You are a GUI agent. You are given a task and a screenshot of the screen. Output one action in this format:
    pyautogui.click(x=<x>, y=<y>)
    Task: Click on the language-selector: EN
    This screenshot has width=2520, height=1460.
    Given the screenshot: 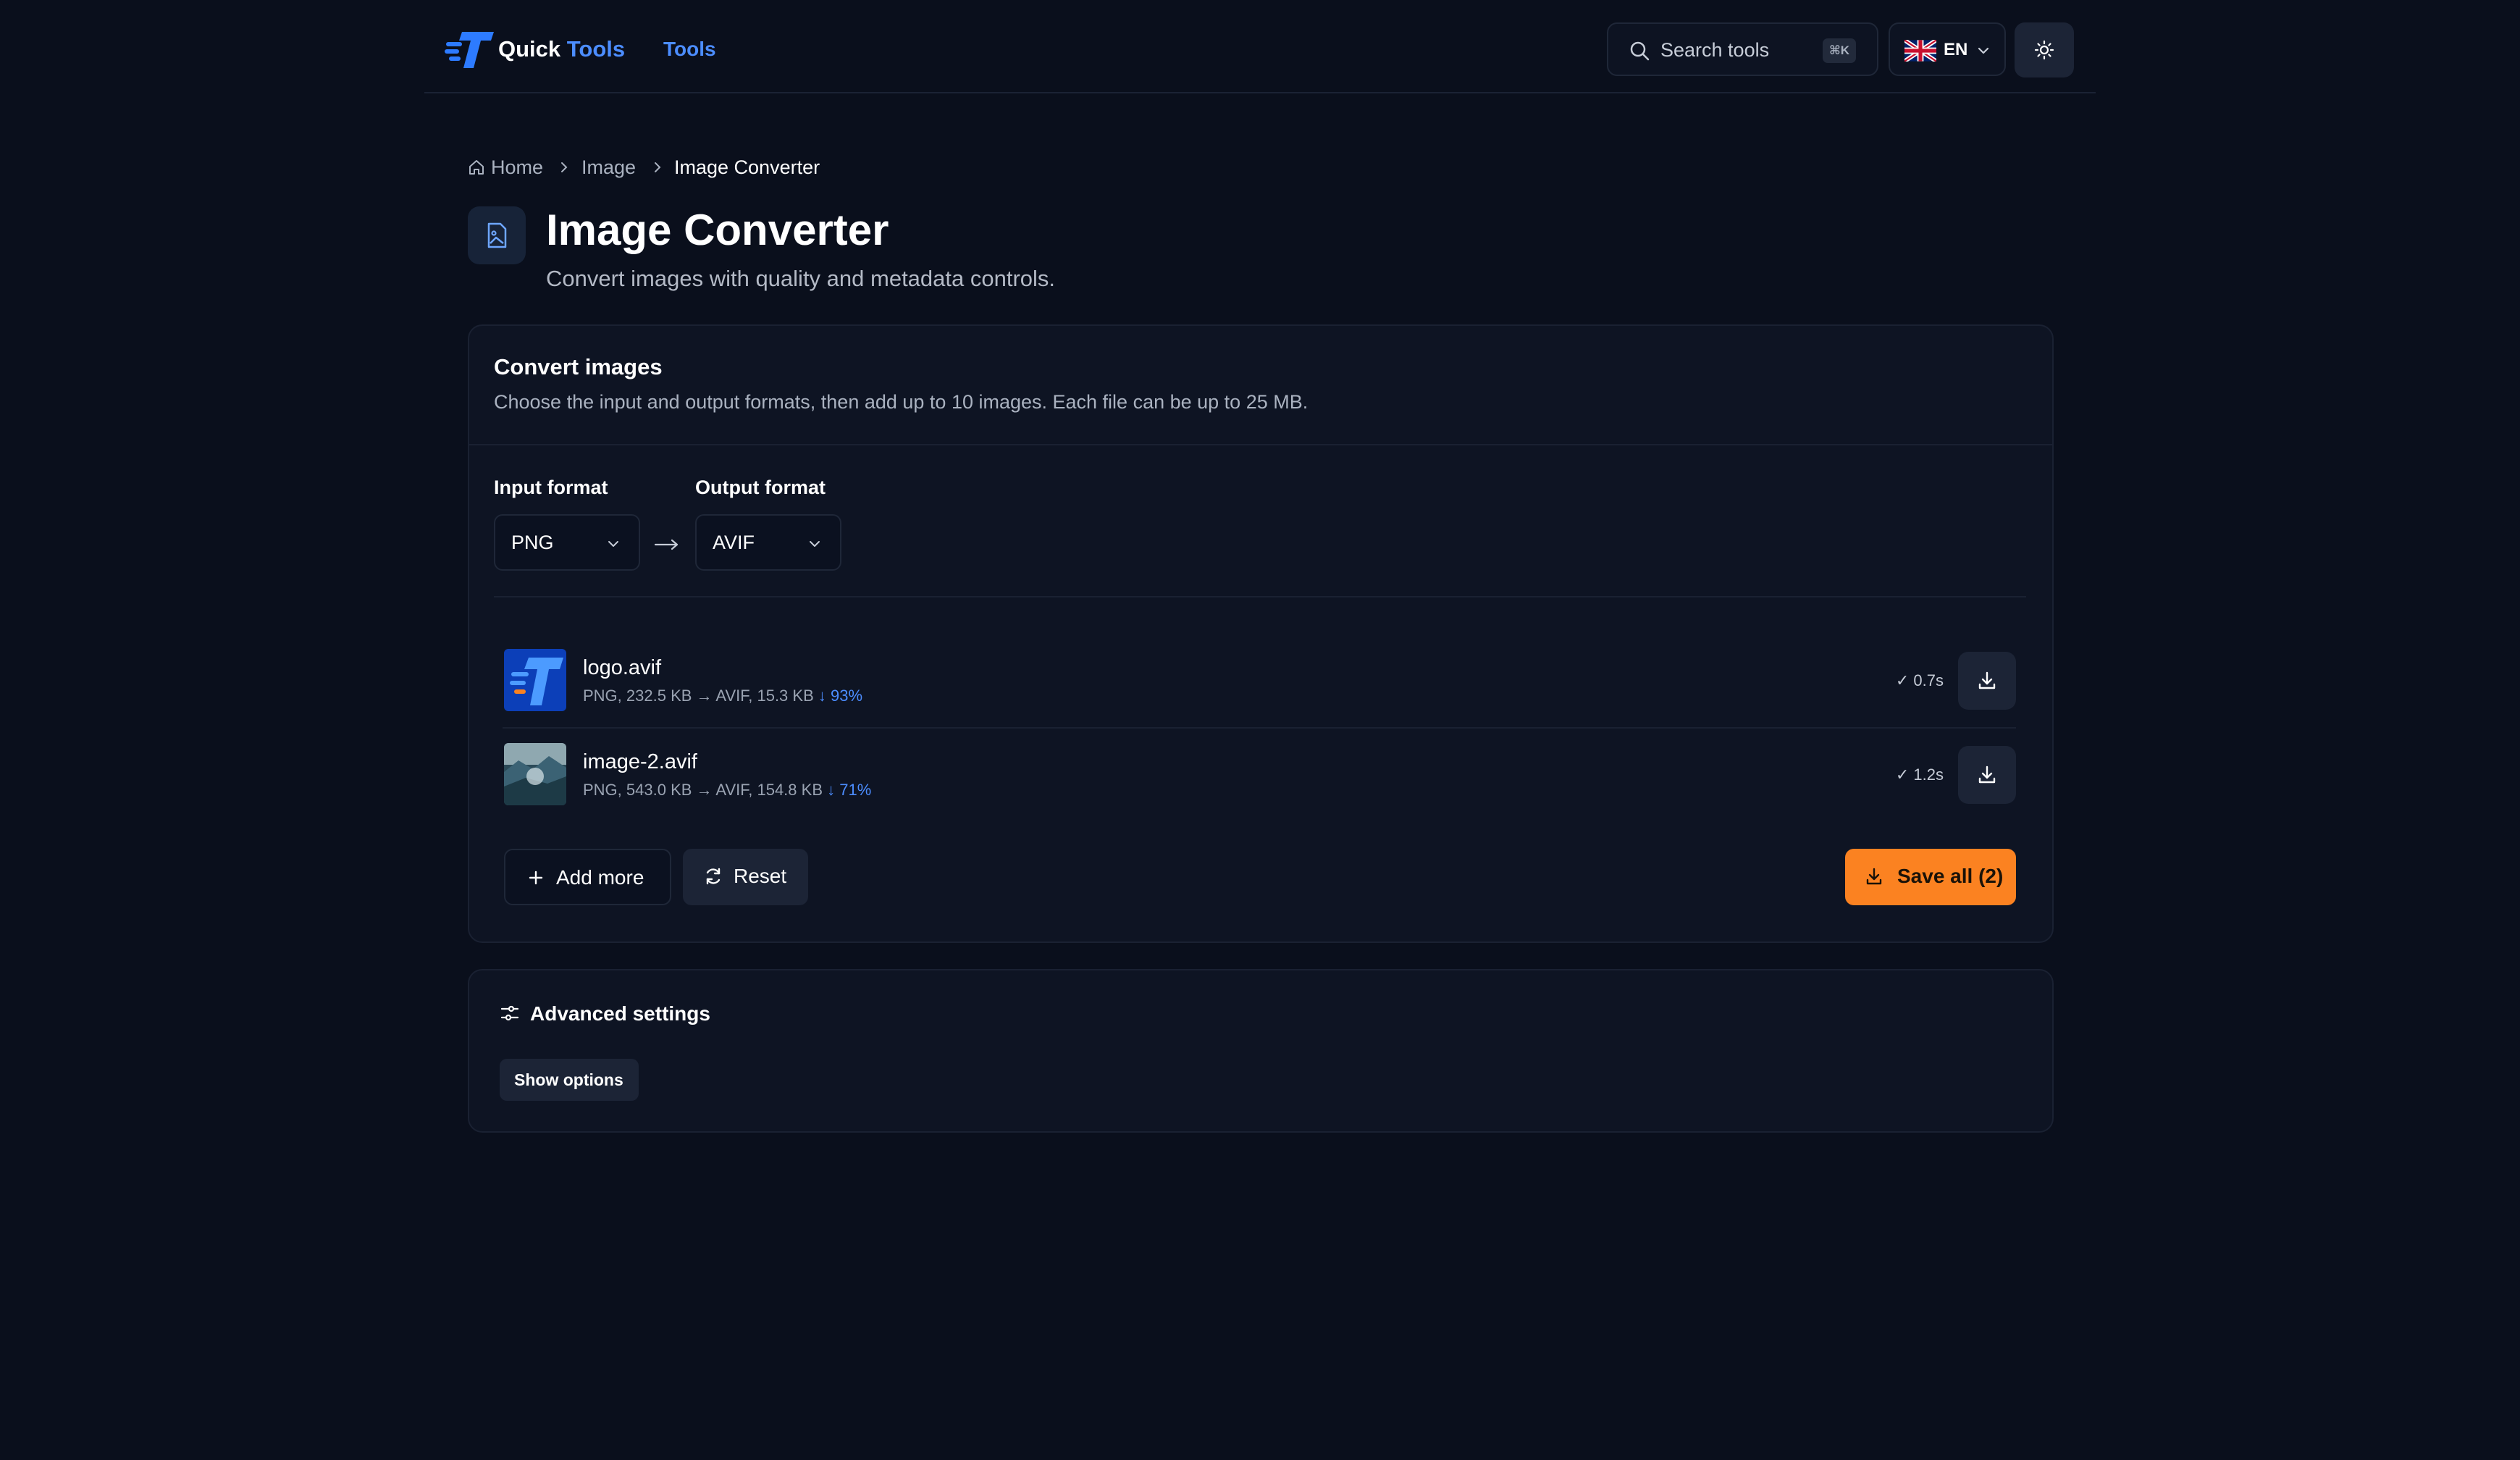 What is the action you would take?
    pyautogui.click(x=1947, y=49)
    